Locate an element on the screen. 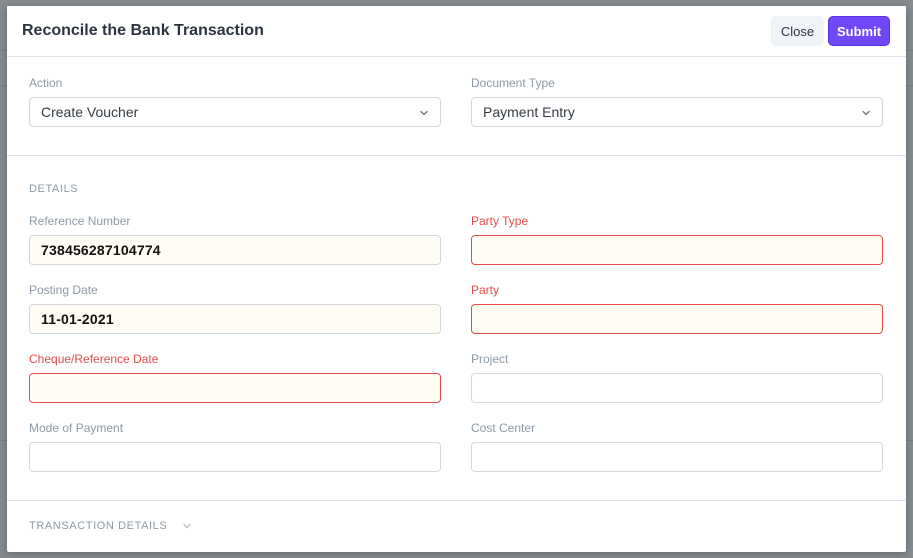  posting-date-field: Posting Date 11-01-2021 is located at coordinates (235, 308).